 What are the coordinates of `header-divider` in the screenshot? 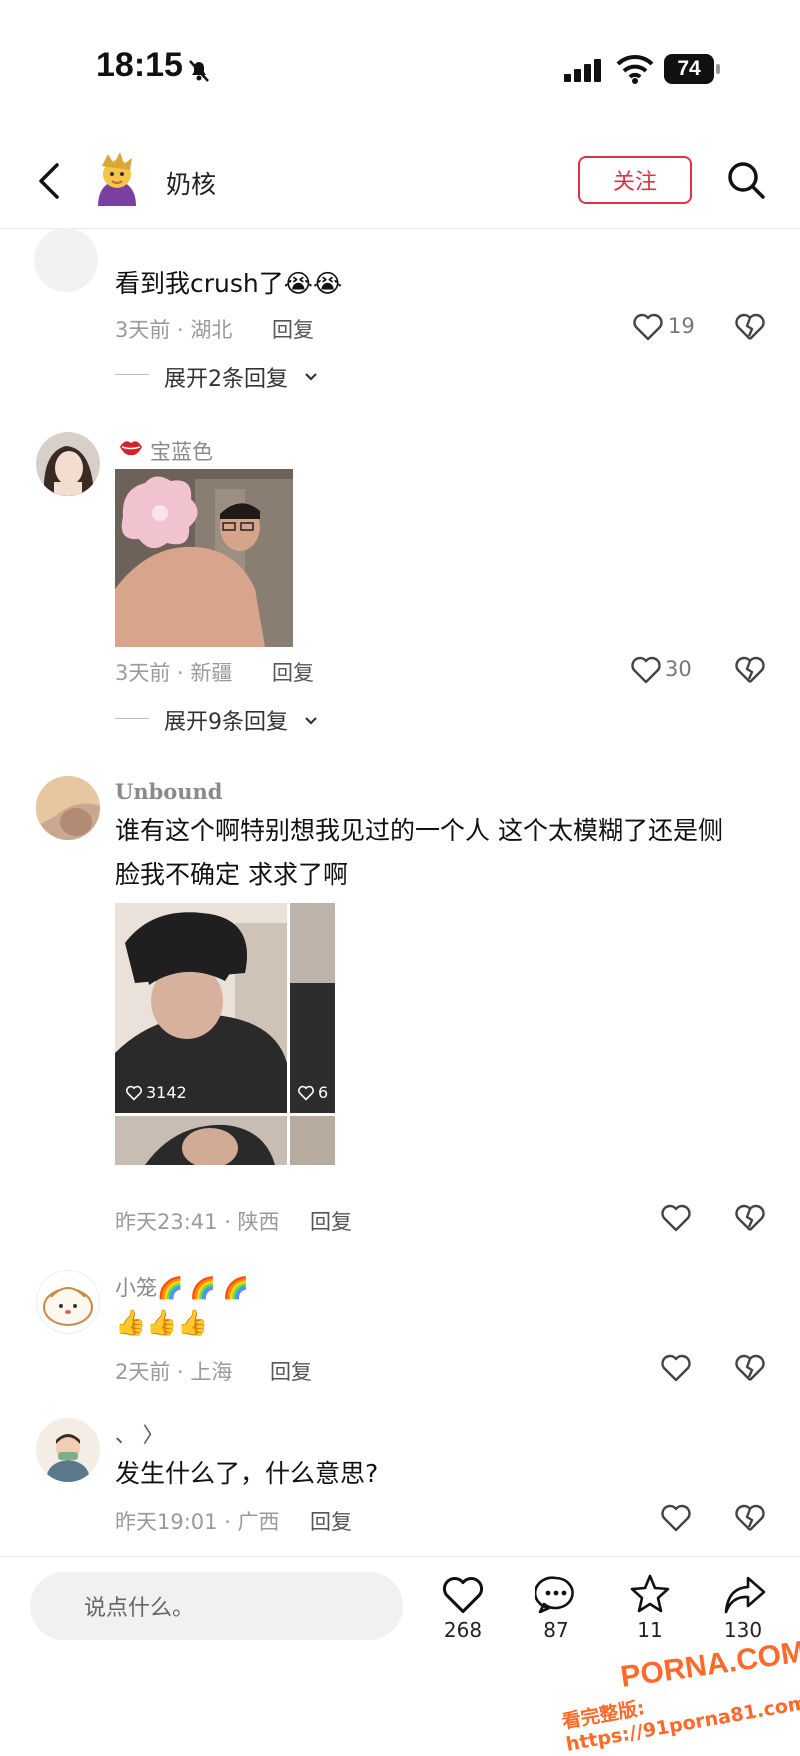 It's located at (400, 228).